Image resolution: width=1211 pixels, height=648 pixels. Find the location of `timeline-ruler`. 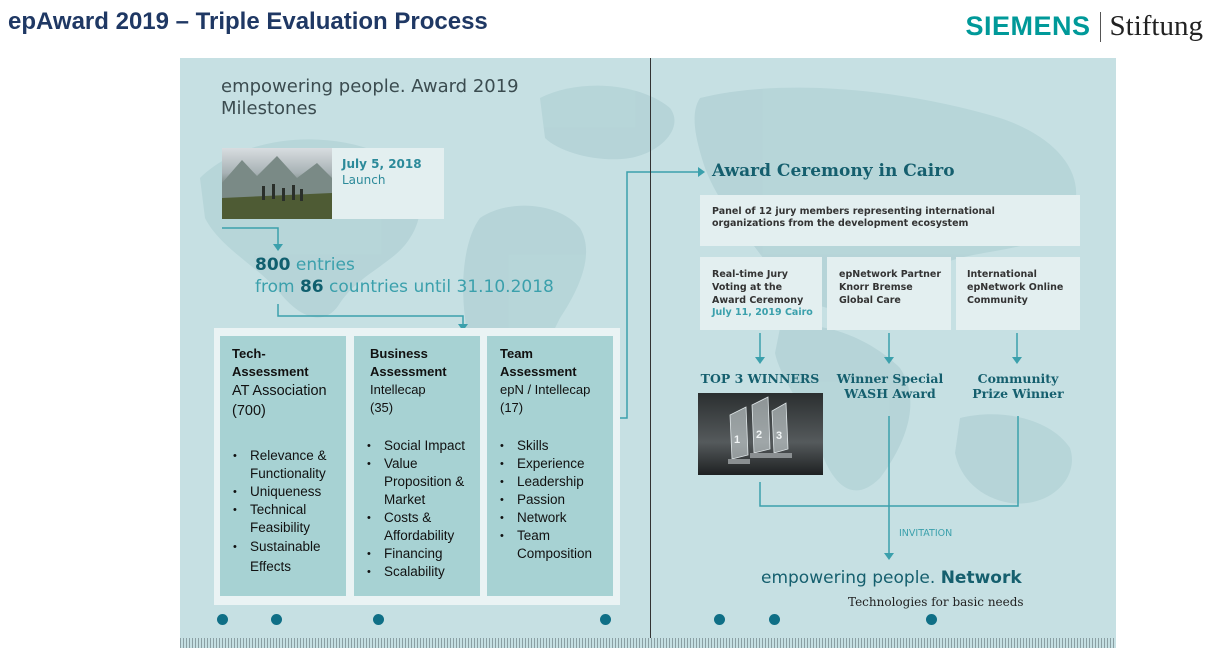

timeline-ruler is located at coordinates (648, 643).